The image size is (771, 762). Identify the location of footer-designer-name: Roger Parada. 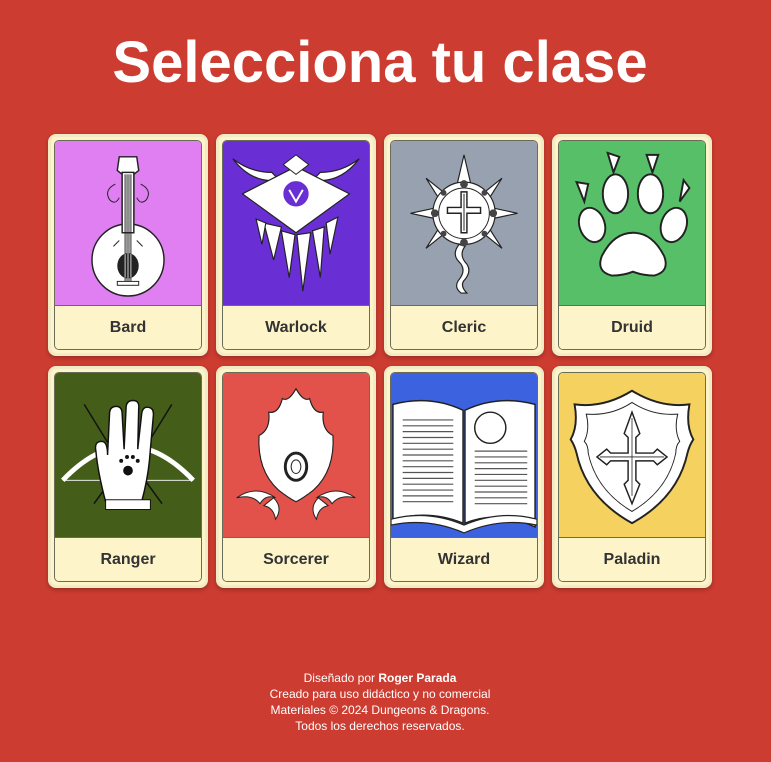
(417, 678).